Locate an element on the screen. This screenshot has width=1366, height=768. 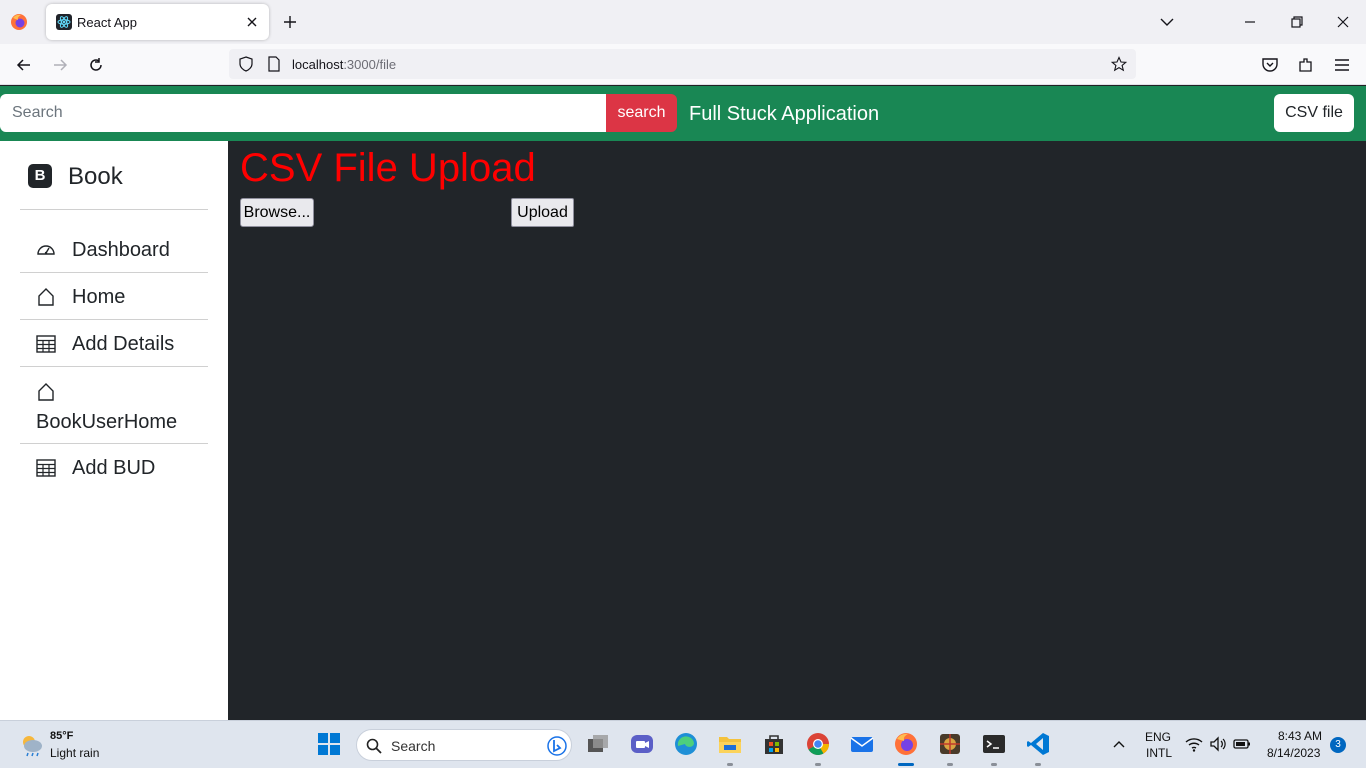
extensions-icon is located at coordinates (1306, 65).